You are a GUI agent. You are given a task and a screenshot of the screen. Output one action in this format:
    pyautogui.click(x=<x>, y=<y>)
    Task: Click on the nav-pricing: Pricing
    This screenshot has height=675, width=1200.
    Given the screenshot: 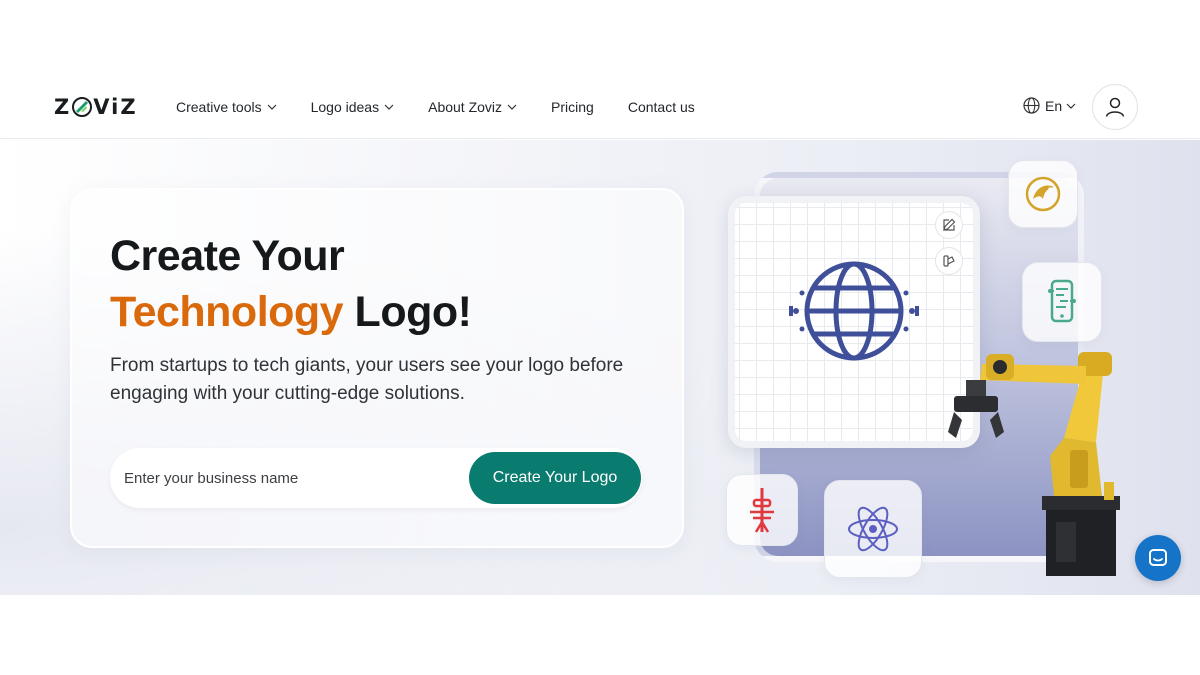 What is the action you would take?
    pyautogui.click(x=572, y=107)
    